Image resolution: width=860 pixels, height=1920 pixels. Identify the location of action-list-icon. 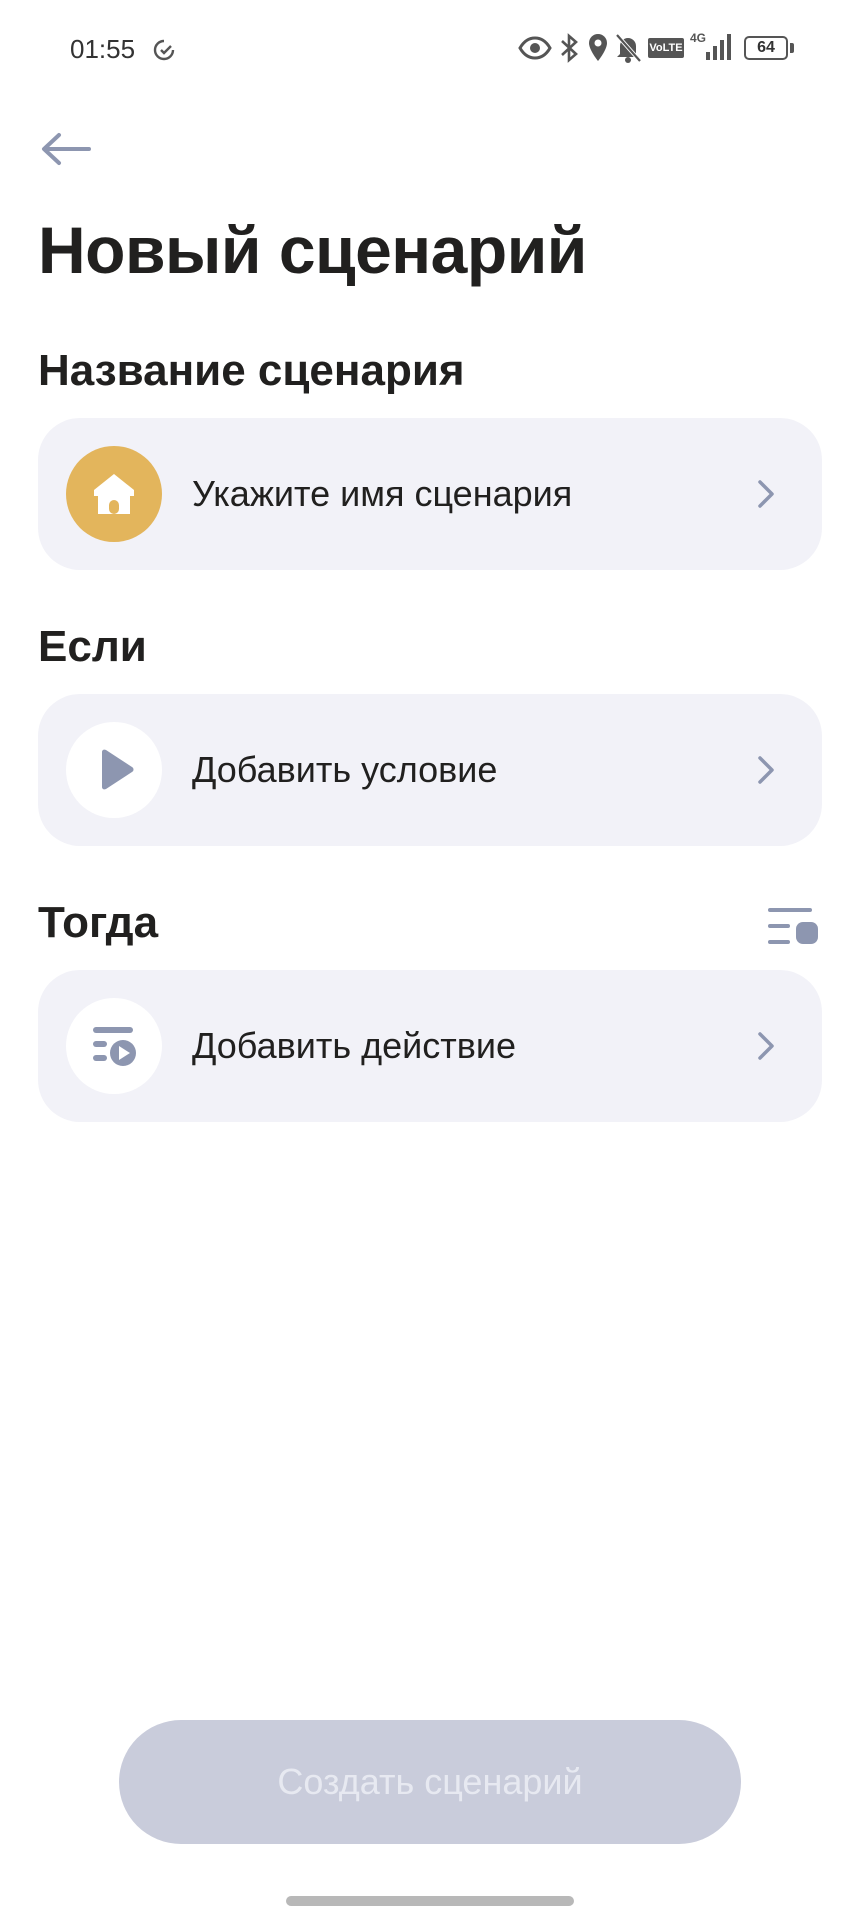
(114, 1046).